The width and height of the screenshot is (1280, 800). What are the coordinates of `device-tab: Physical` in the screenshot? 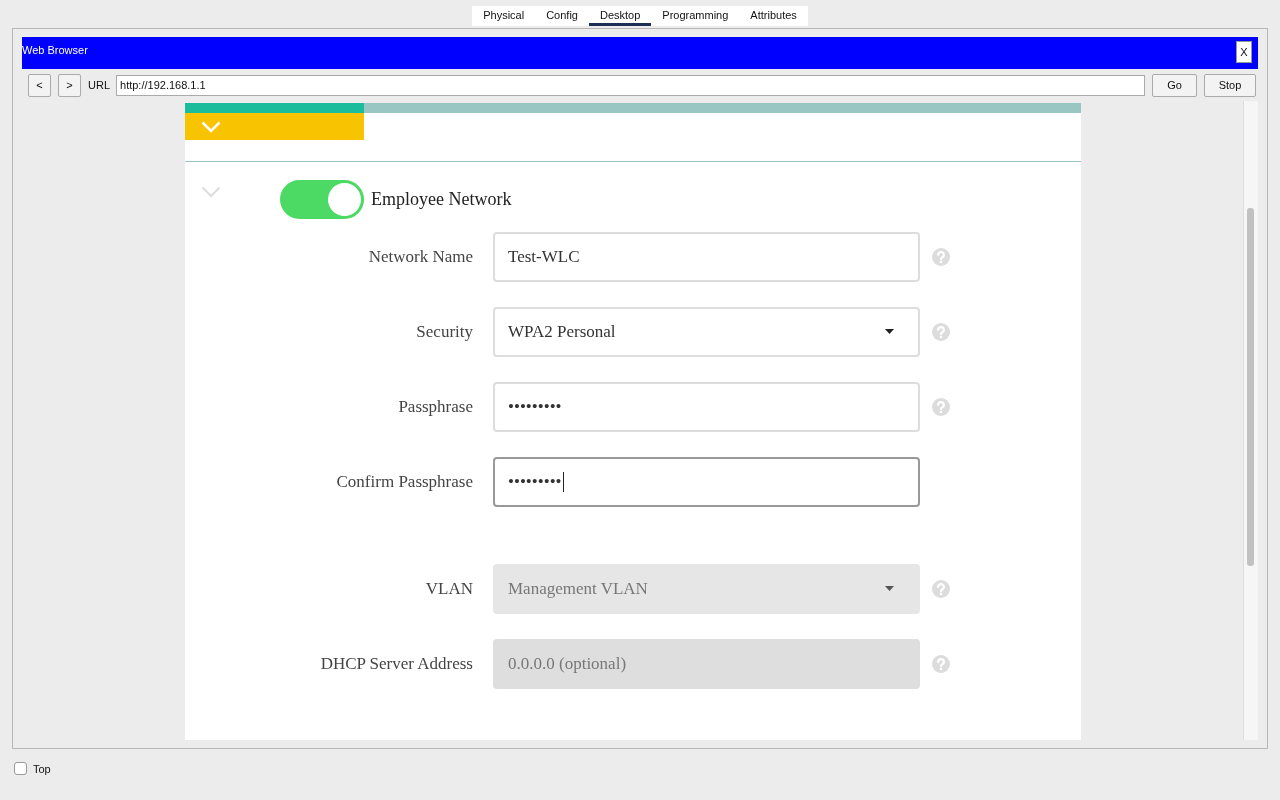 It's located at (504, 16).